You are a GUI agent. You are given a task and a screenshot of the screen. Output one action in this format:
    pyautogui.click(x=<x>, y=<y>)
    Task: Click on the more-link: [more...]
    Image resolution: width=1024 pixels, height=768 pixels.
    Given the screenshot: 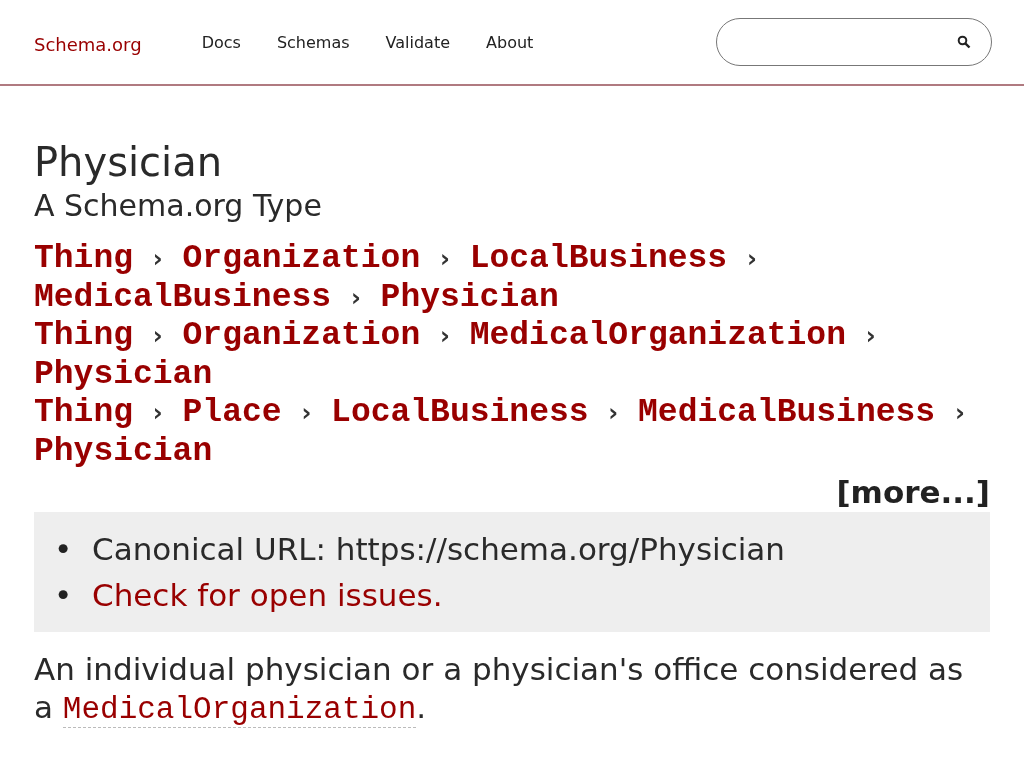 What is the action you would take?
    pyautogui.click(x=913, y=491)
    